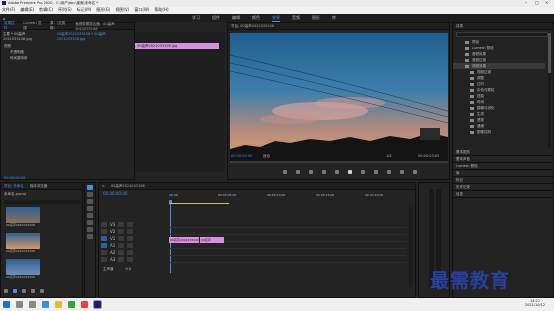 The height and width of the screenshot is (311, 554). What do you see at coordinates (276, 18) in the screenshot?
I see `workspace-tab-4: 效果` at bounding box center [276, 18].